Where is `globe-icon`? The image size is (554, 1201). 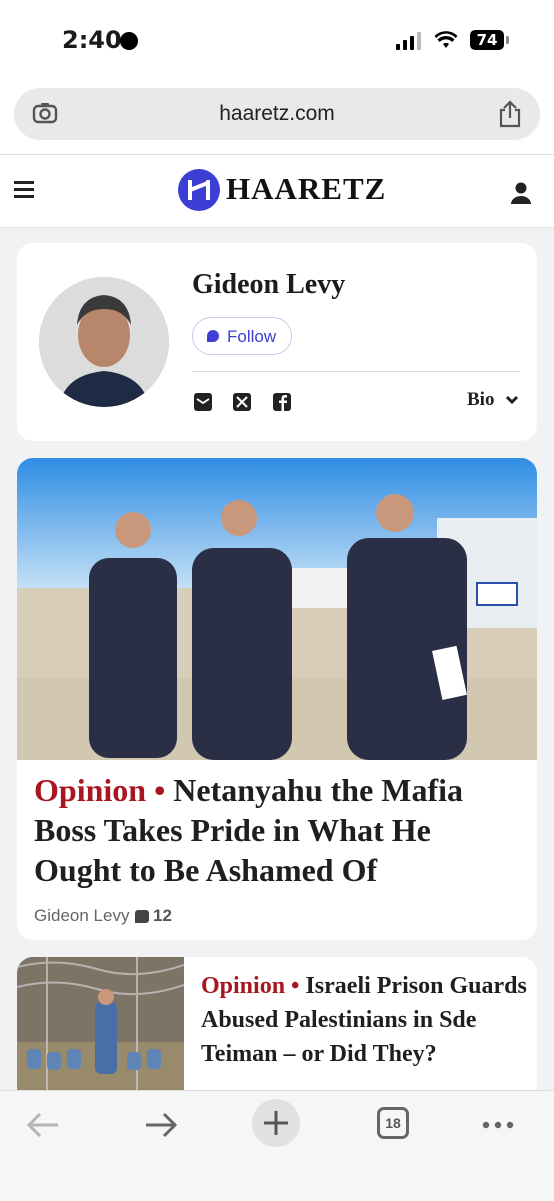 globe-icon is located at coordinates (129, 41).